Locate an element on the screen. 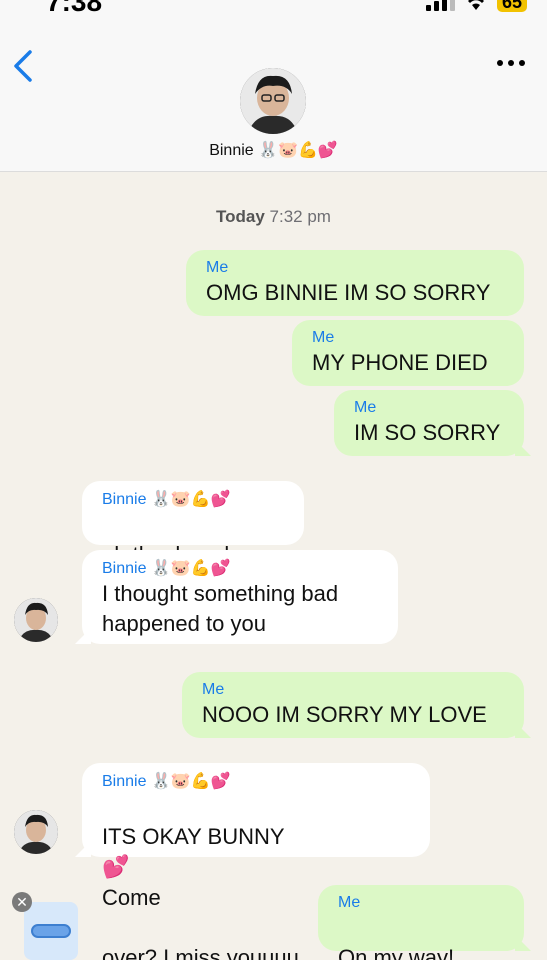  contact-name: Binnie 🐰🐷💪💕 is located at coordinates (273, 150).